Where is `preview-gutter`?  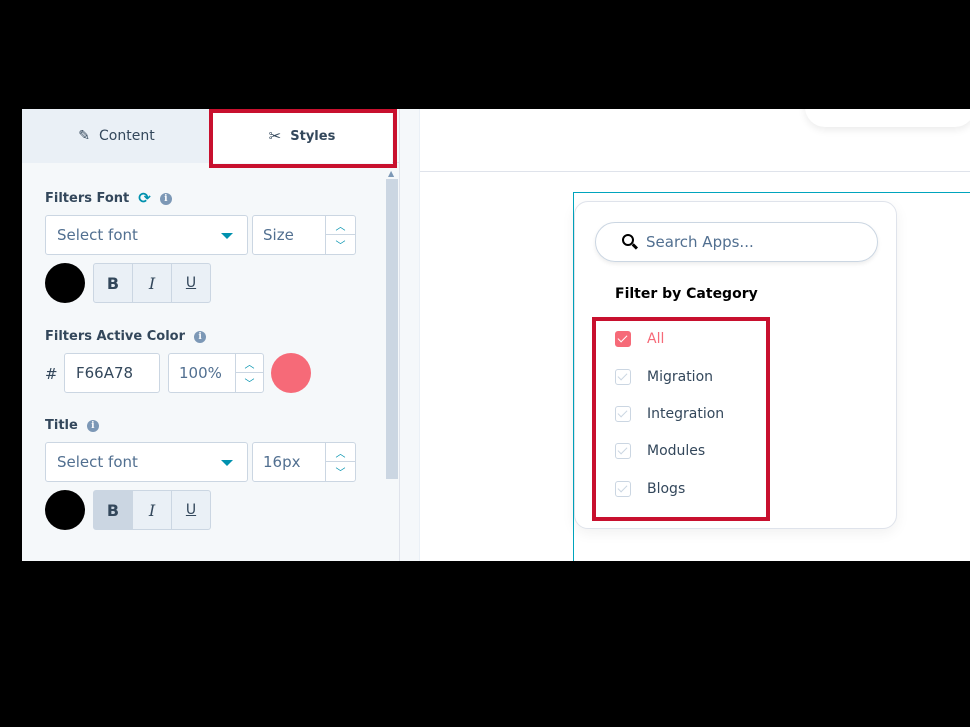 preview-gutter is located at coordinates (410, 335).